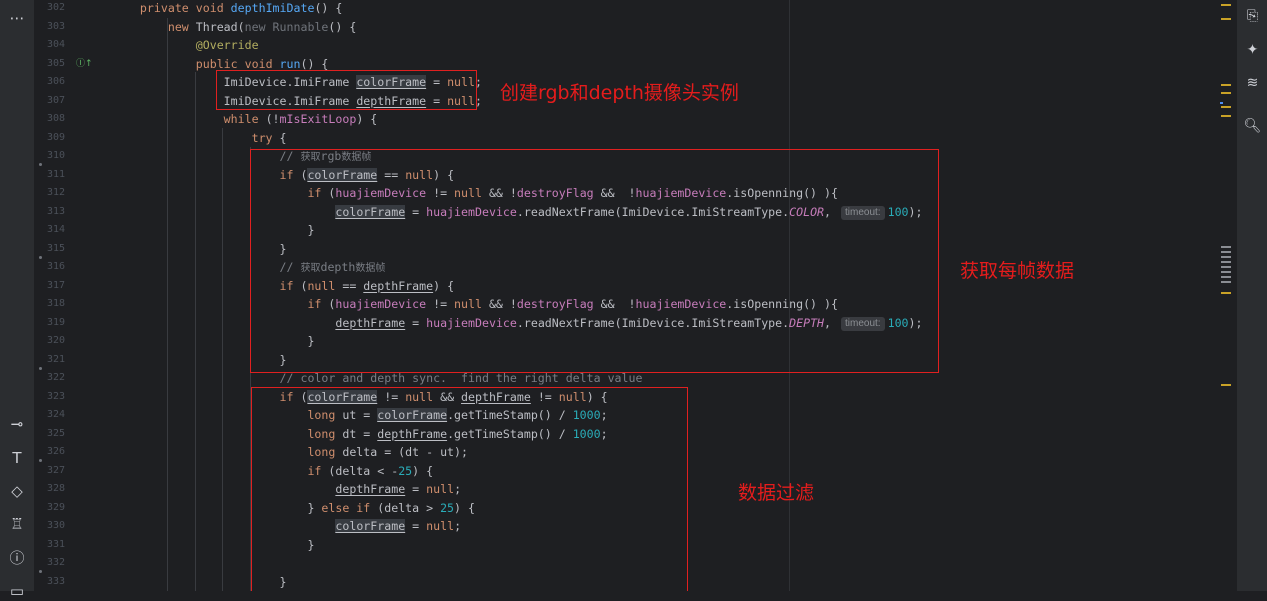 The image size is (1267, 601). Describe the element at coordinates (56, 118) in the screenshot. I see `line-number: 308` at that location.